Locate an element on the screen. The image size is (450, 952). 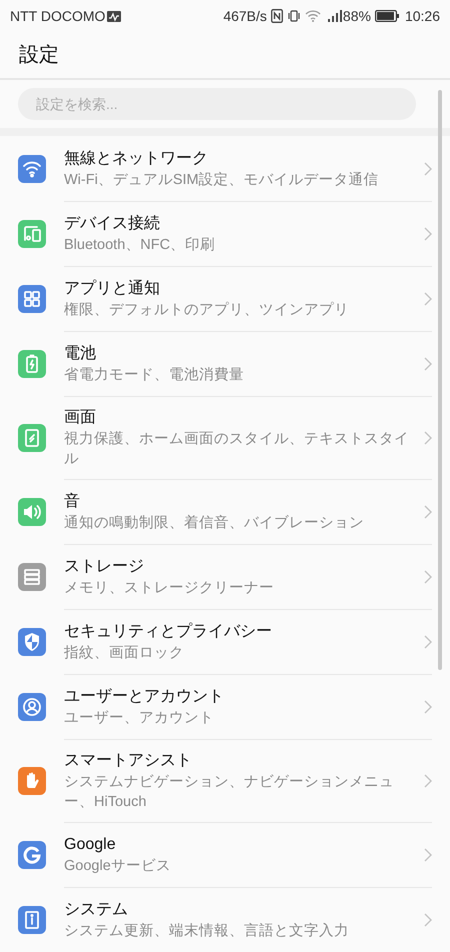
settings-item: 音 通知の鳴動制限、着信音、バイブレーション is located at coordinates (225, 511).